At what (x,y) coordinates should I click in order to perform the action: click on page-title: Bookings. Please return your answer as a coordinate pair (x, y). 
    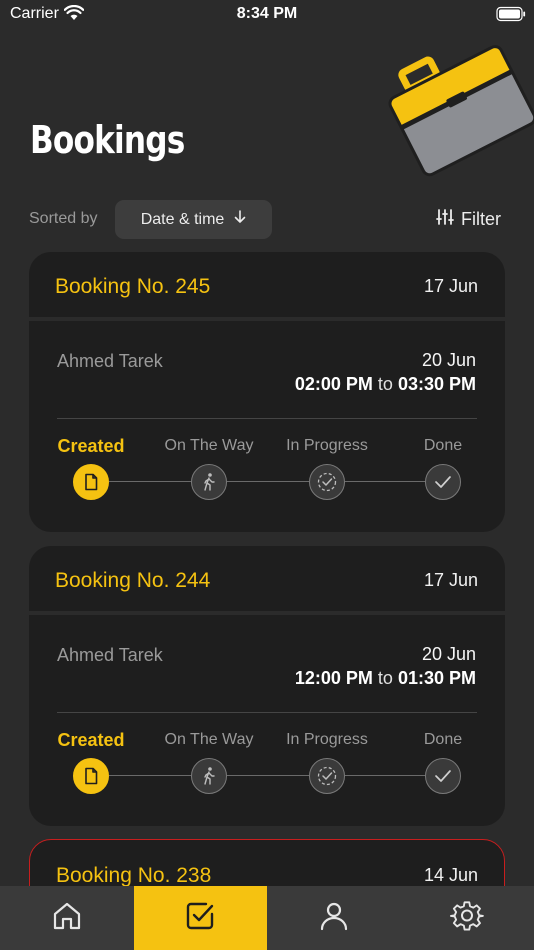
    Looking at the image, I should click on (107, 140).